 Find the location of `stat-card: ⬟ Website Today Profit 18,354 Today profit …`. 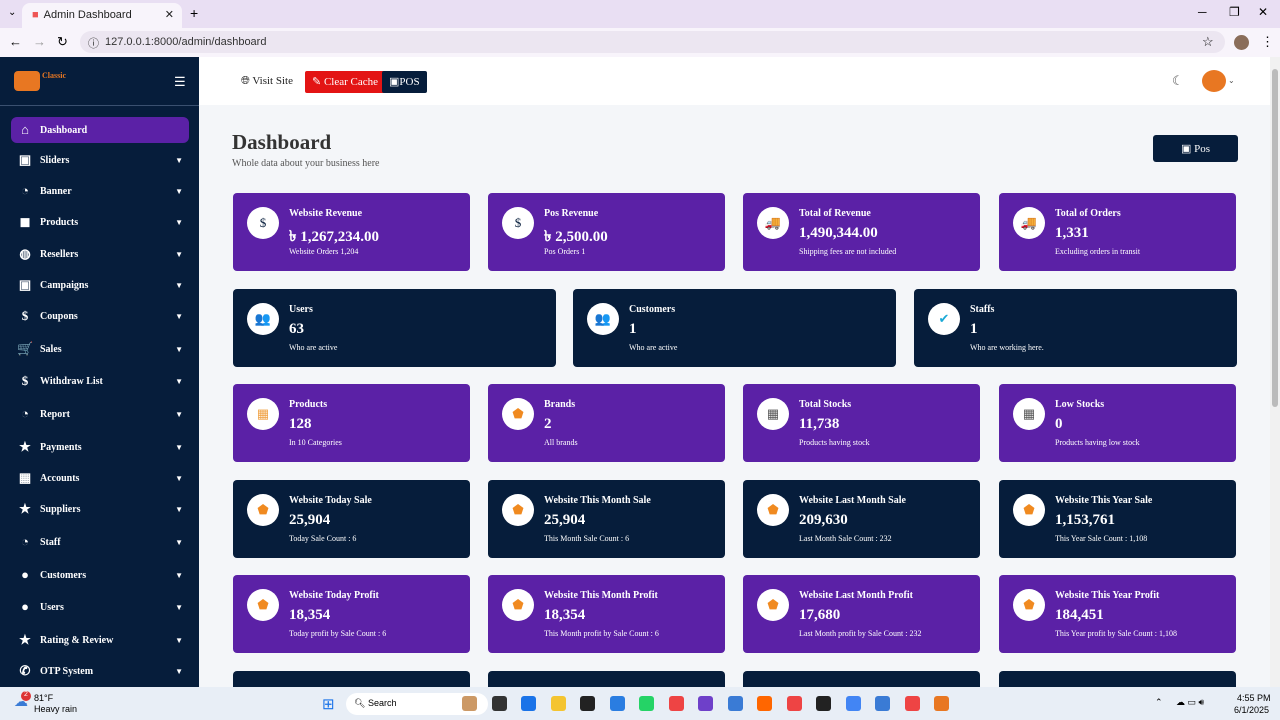

stat-card: ⬟ Website Today Profit 18,354 Today profit … is located at coordinates (351, 614).